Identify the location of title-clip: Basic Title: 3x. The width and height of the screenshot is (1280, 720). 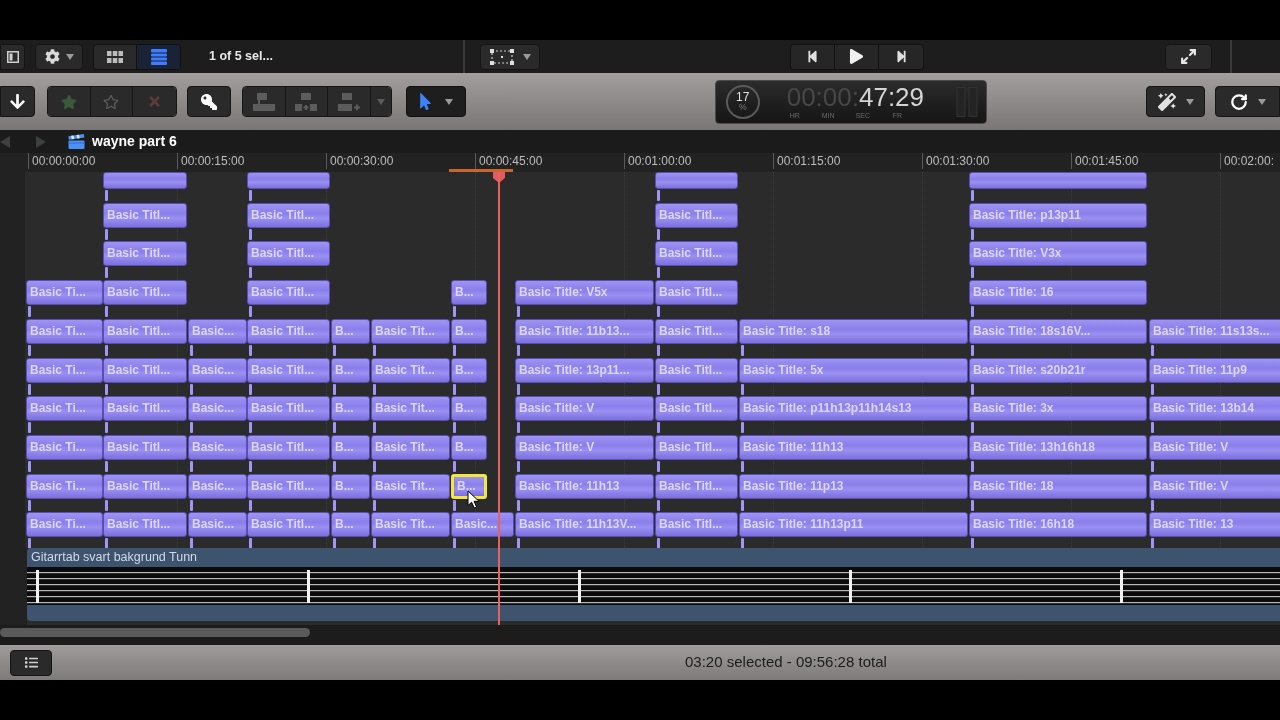
(1058, 408).